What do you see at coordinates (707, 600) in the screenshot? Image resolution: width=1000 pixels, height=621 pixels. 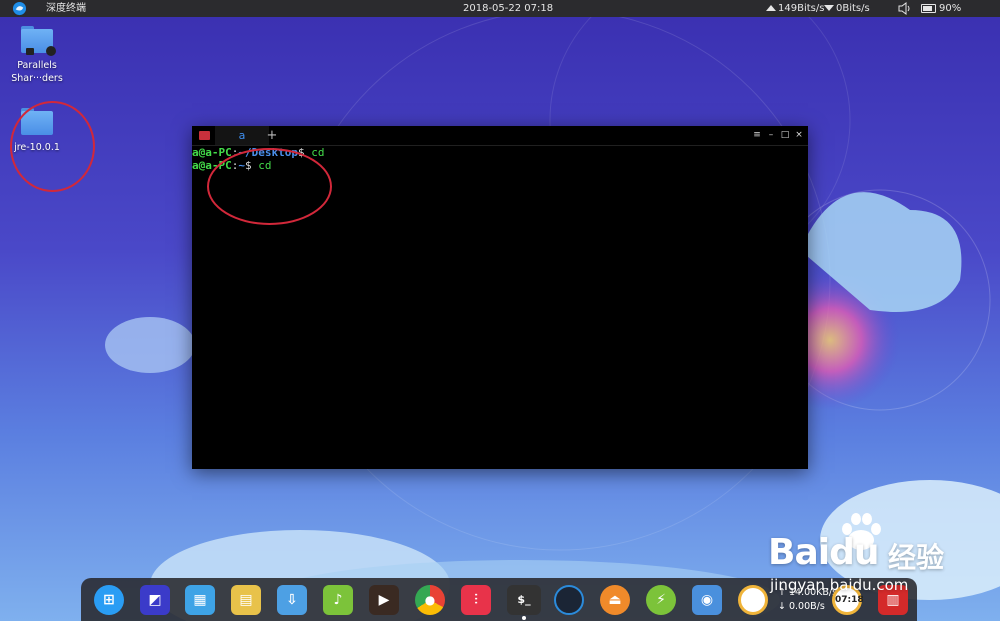 I see `folder-network-icon: ◉` at bounding box center [707, 600].